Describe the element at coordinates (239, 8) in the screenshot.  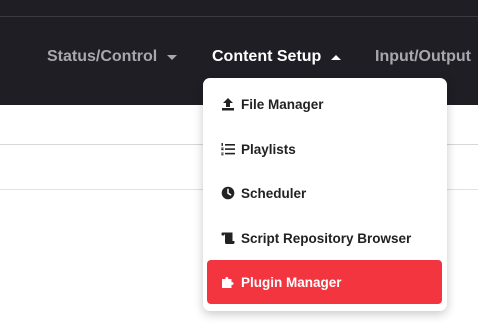
I see `top-strip` at that location.